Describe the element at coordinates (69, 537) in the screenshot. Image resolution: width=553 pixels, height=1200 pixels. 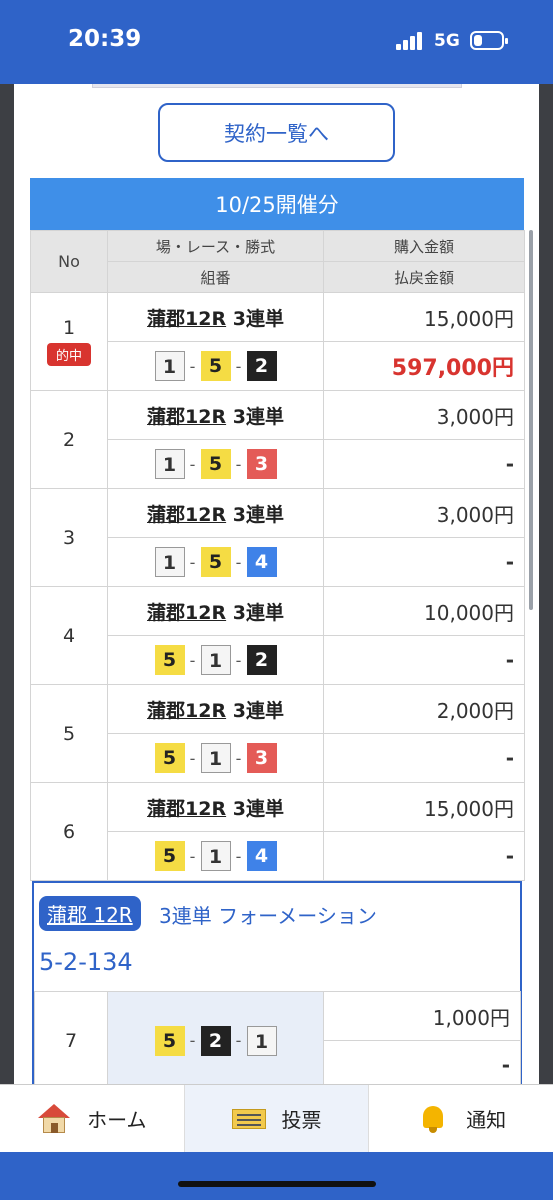
I see `row-number: 3` at that location.